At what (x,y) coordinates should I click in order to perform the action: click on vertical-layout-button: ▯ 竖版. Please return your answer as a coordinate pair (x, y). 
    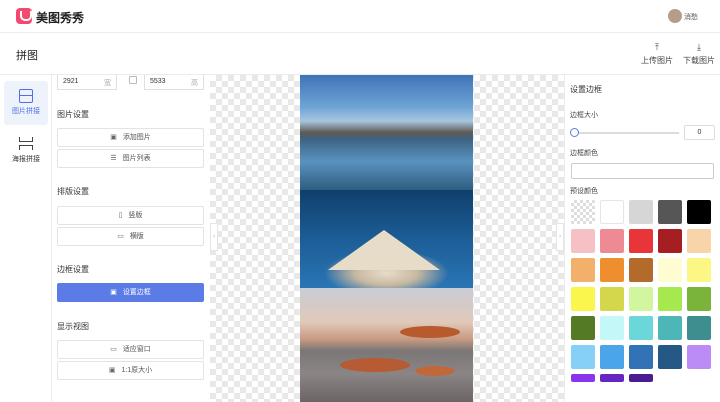
    Looking at the image, I should click on (130, 215).